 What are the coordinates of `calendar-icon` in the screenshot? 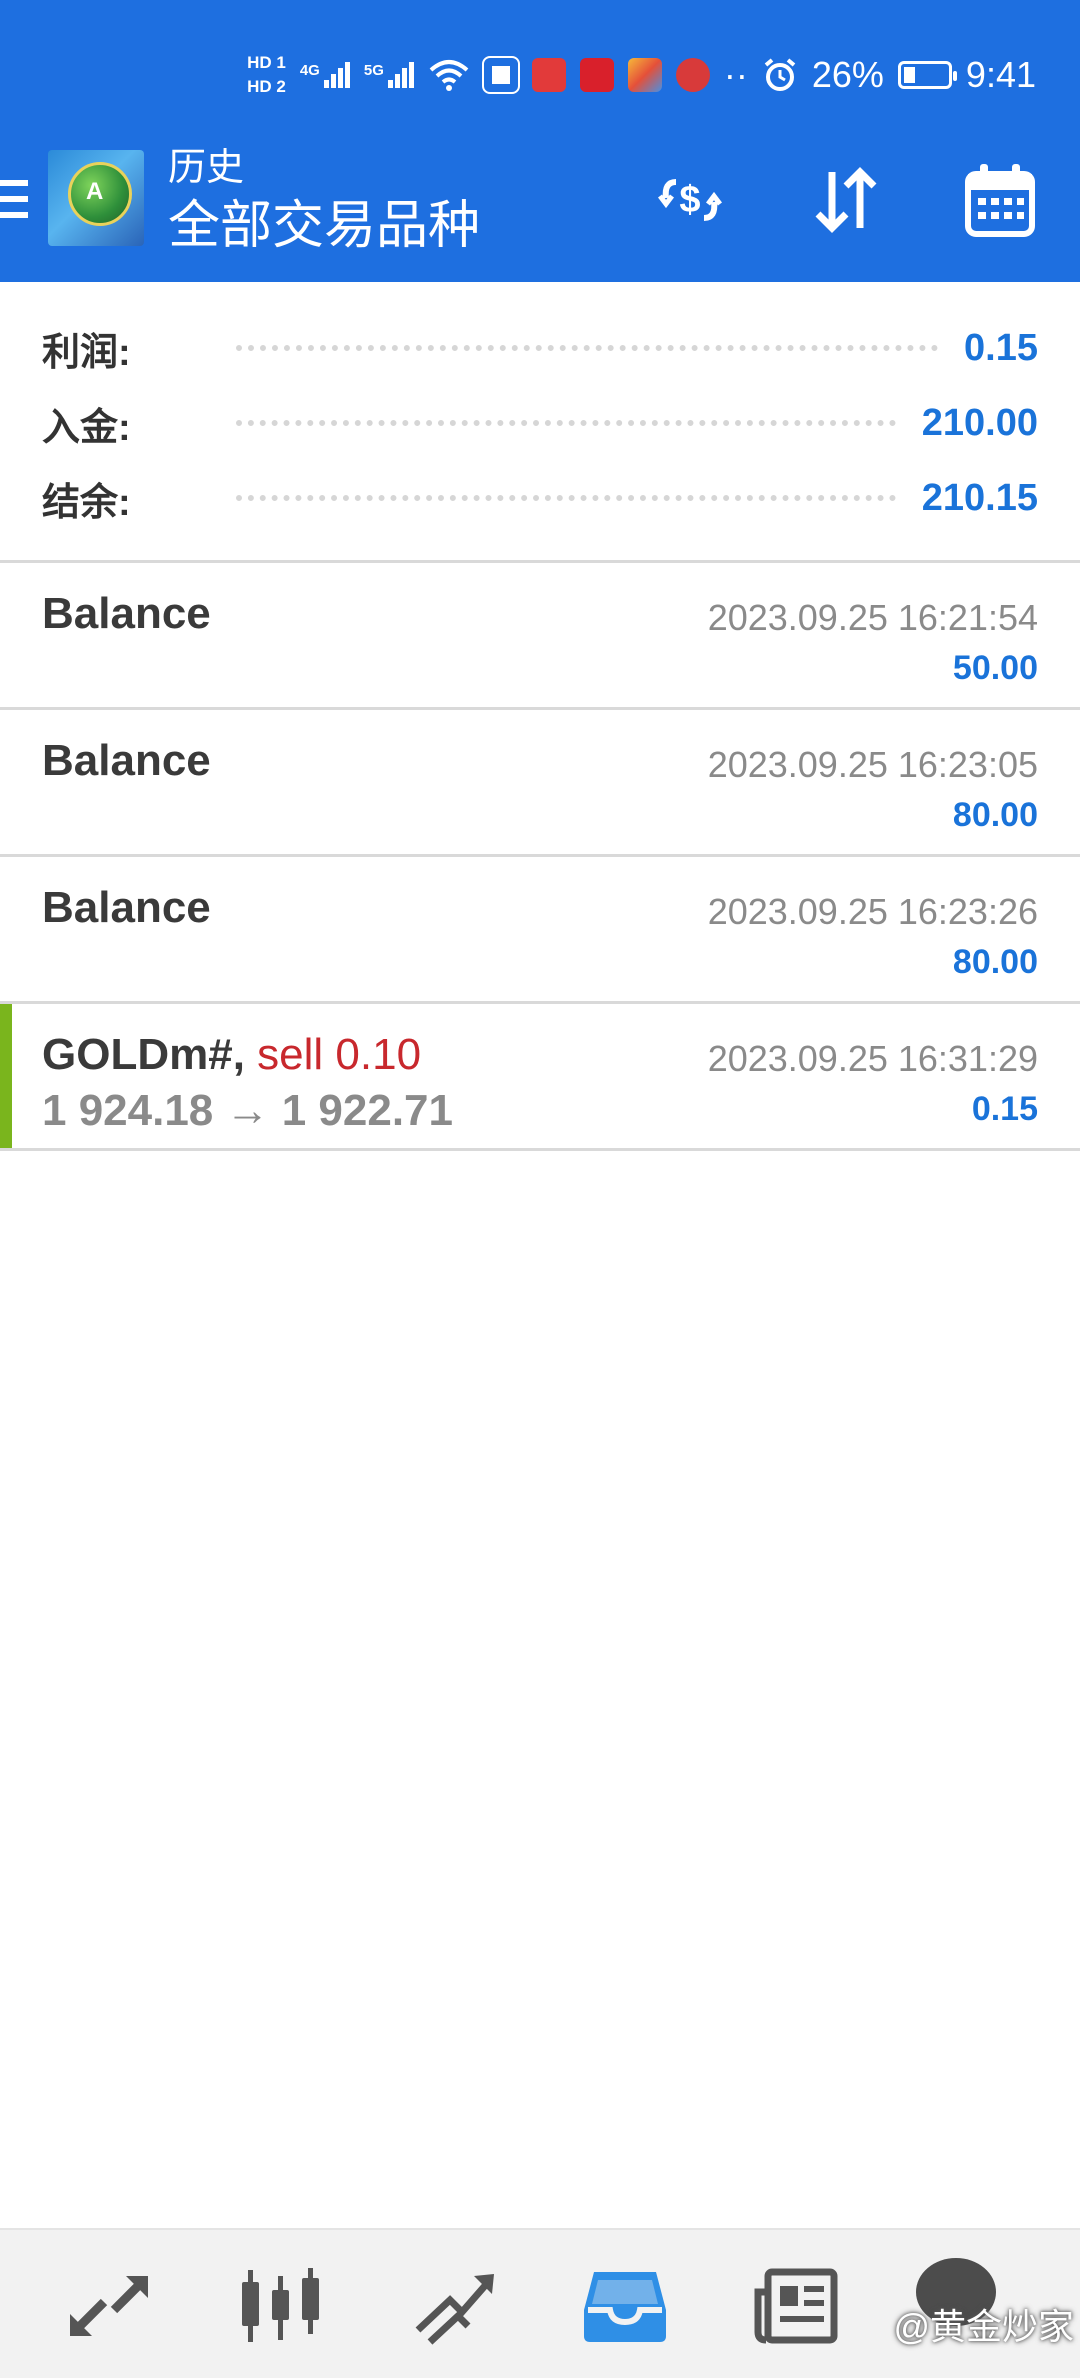 It's located at (1000, 200).